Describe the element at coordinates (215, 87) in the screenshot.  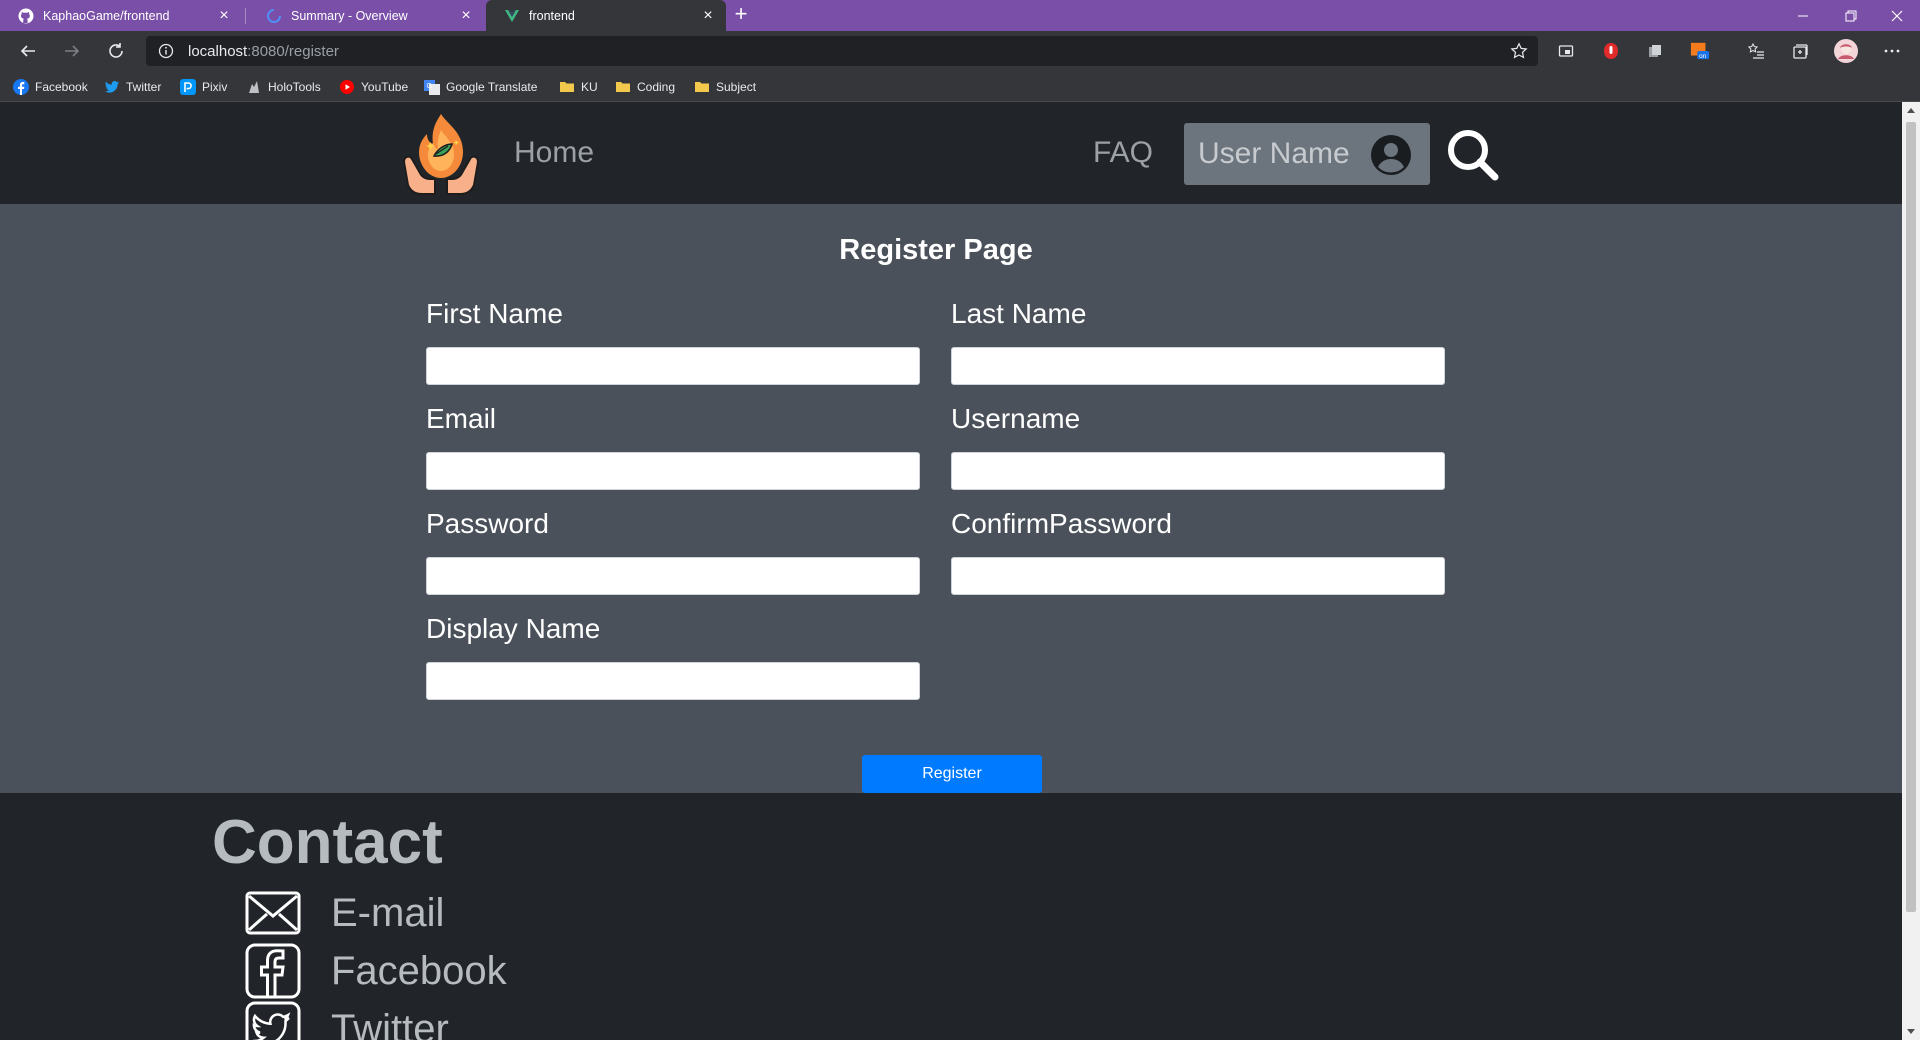
I see `bookmark-label: Pixiv` at that location.